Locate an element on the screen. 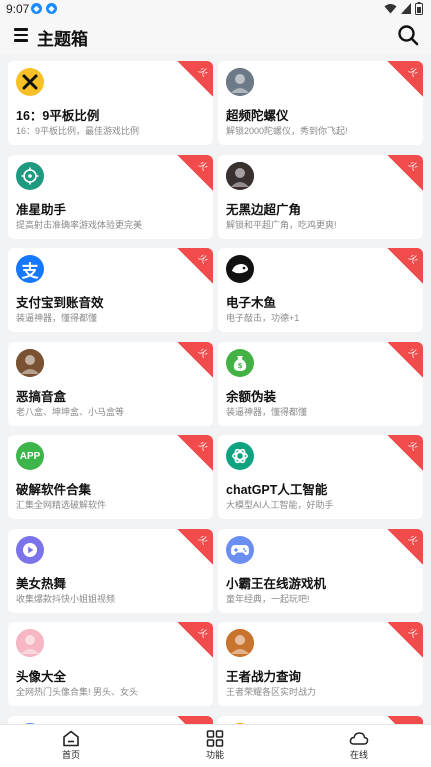 Image resolution: width=431 pixels, height=767 pixels. page-title: 主题箱 is located at coordinates (62, 39).